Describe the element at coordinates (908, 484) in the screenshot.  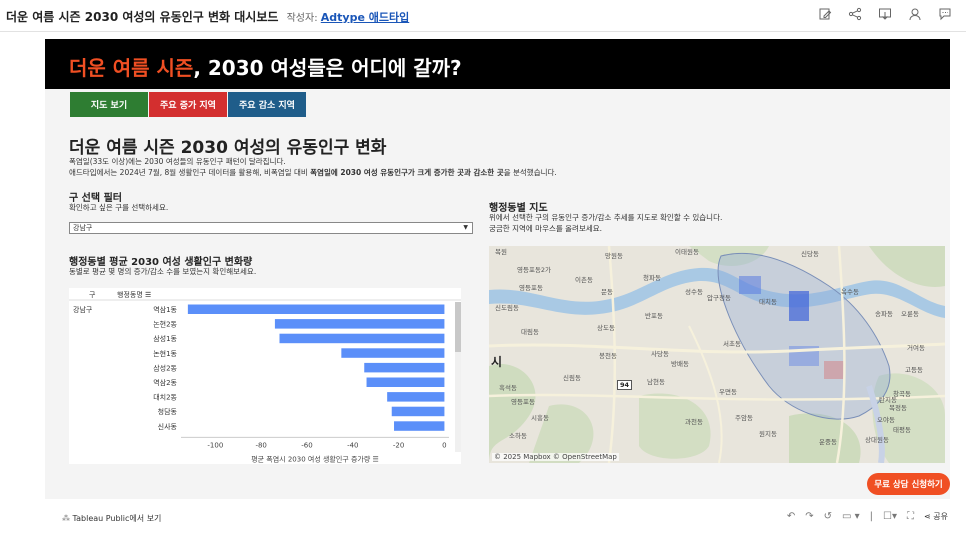
I see `free-consultation-button: 무료 상담 신청하기` at that location.